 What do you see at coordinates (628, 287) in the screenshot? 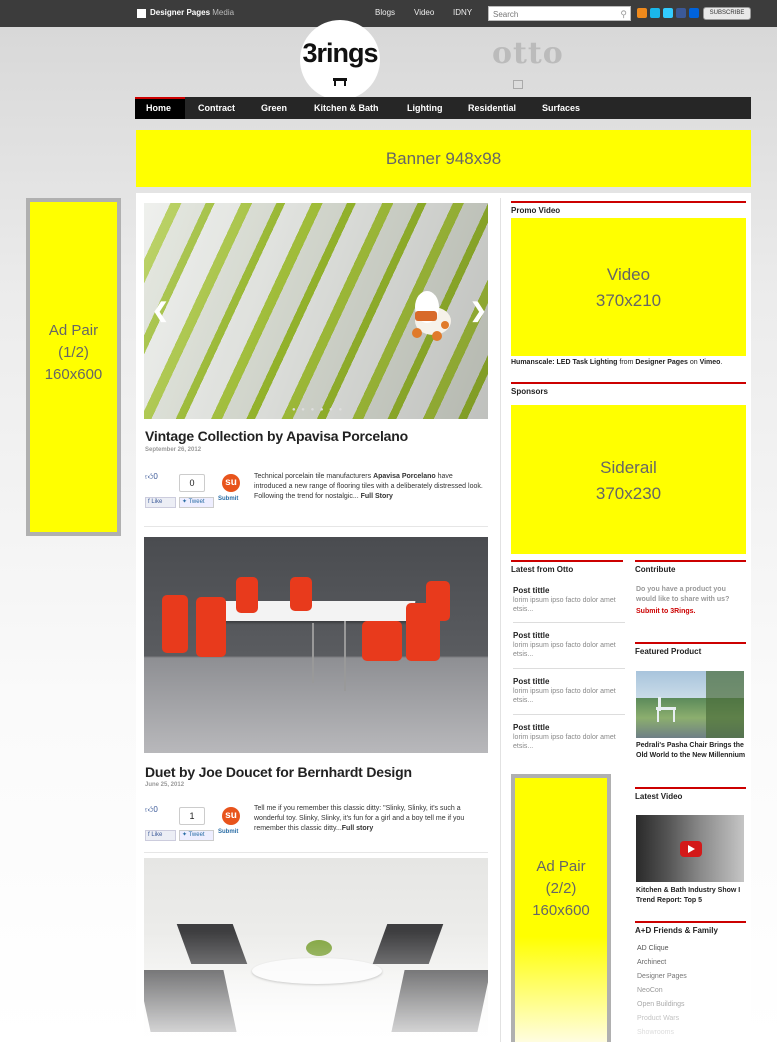
I see `video-placeholder: Video 370x210` at bounding box center [628, 287].